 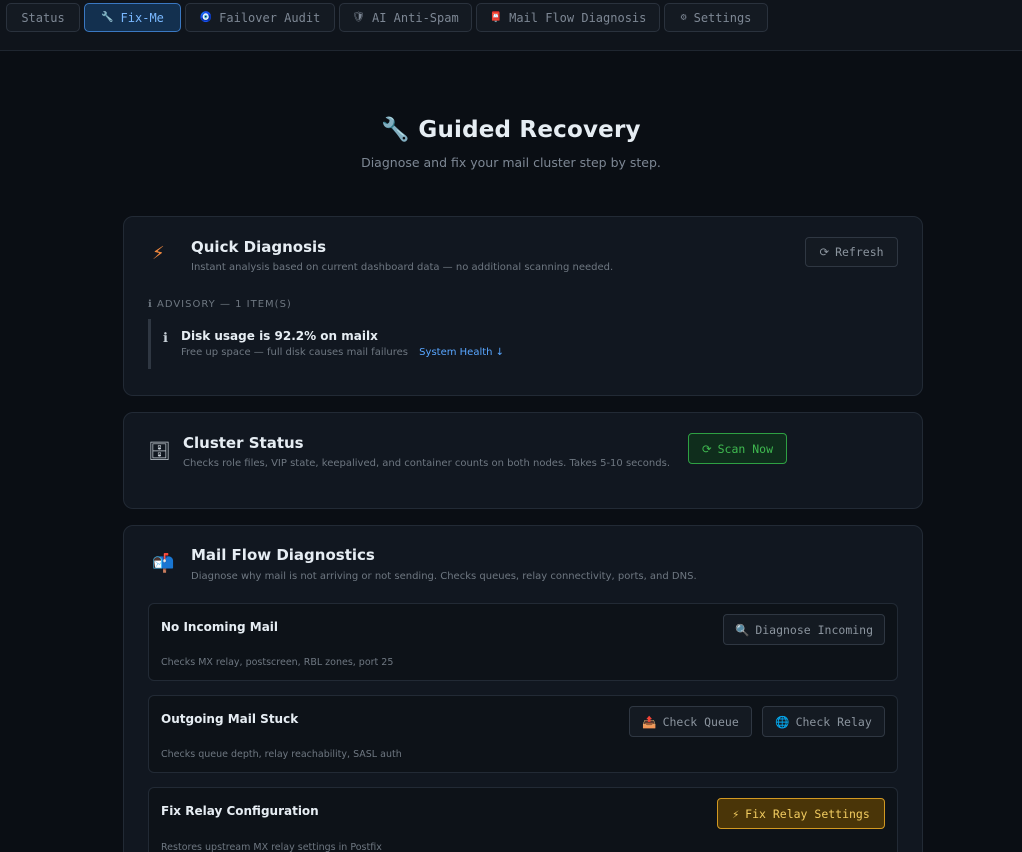 What do you see at coordinates (529, 130) in the screenshot?
I see `page-title-text: Guided Recovery` at bounding box center [529, 130].